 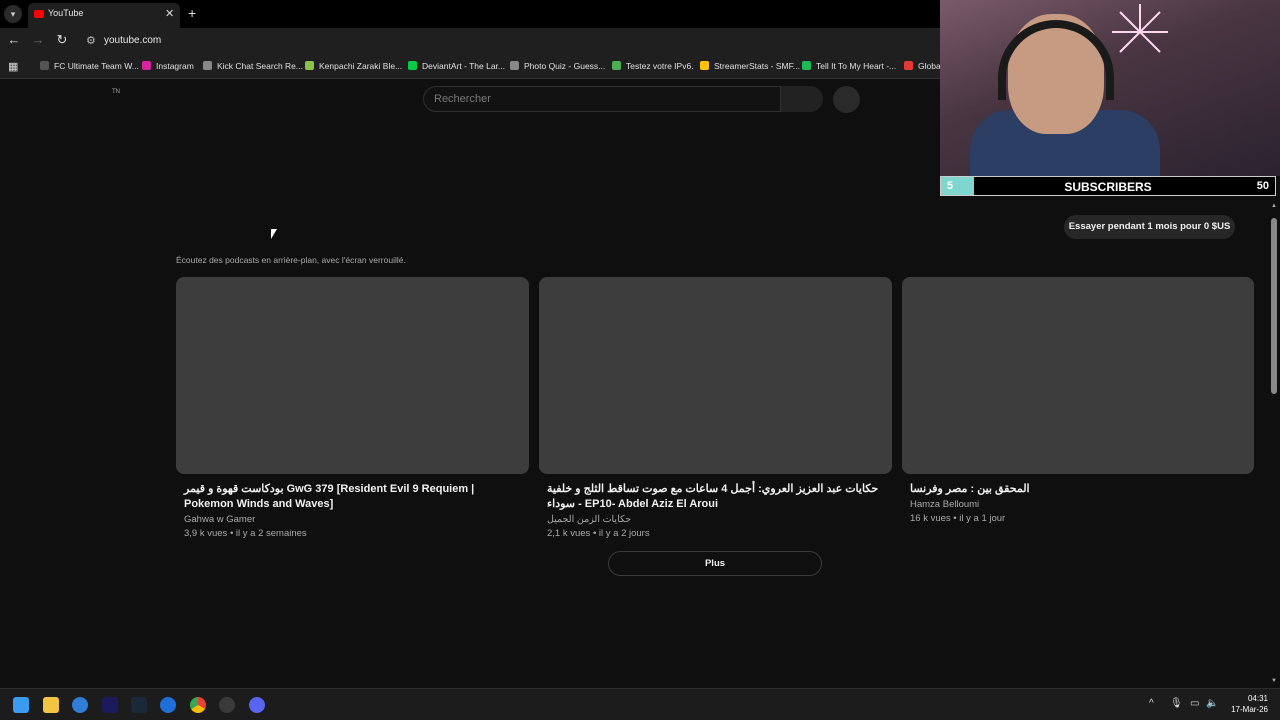 What do you see at coordinates (717, 519) in the screenshot?
I see `channel-name: حكايات الزمن الجميل` at bounding box center [717, 519].